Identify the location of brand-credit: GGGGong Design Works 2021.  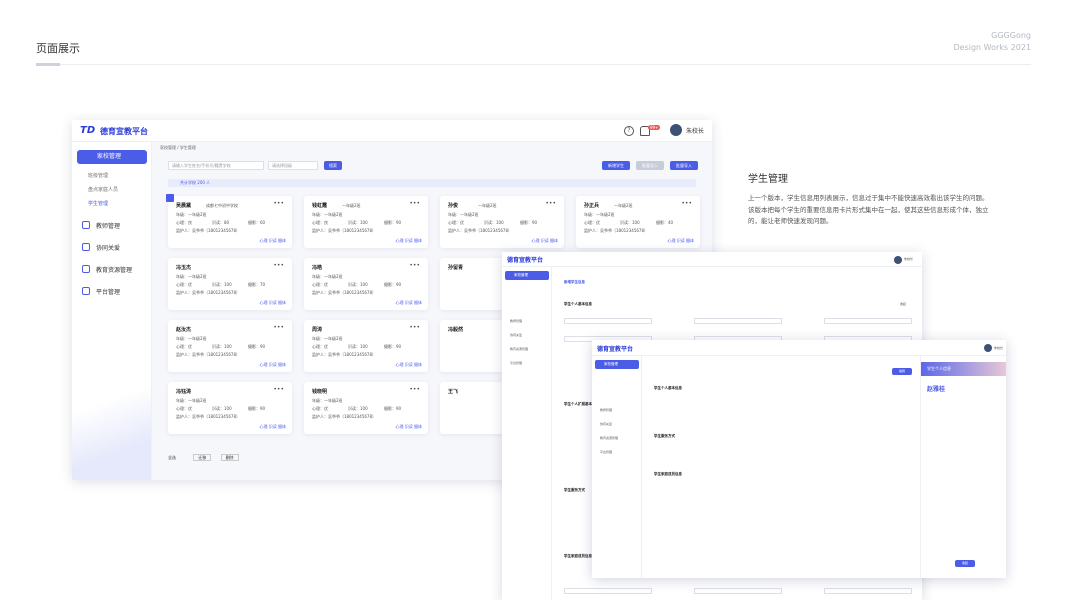
(993, 42).